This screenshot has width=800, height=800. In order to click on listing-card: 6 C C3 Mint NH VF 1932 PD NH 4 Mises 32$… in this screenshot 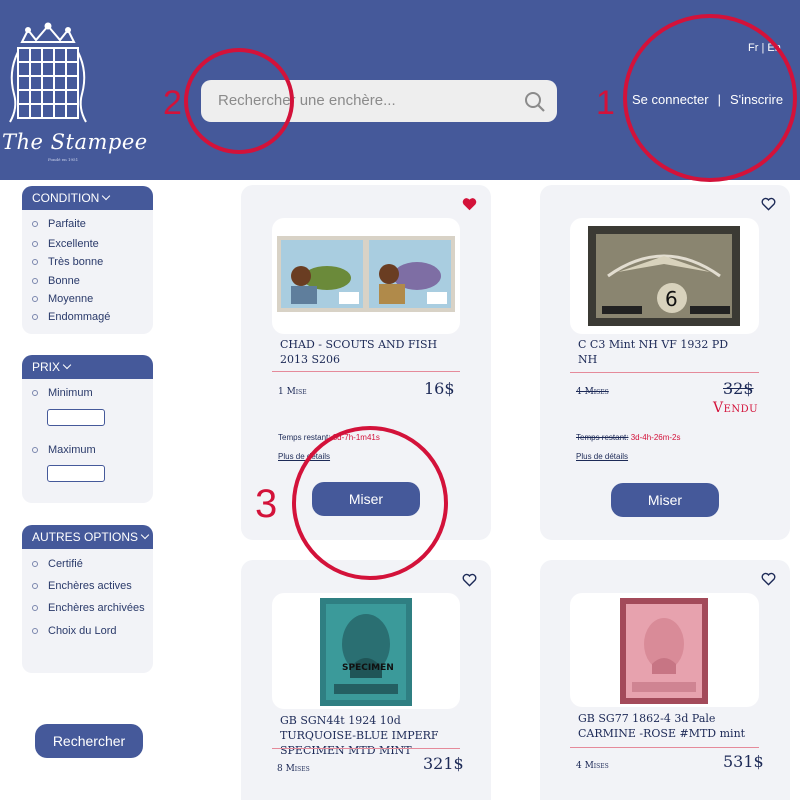, I will do `click(665, 362)`.